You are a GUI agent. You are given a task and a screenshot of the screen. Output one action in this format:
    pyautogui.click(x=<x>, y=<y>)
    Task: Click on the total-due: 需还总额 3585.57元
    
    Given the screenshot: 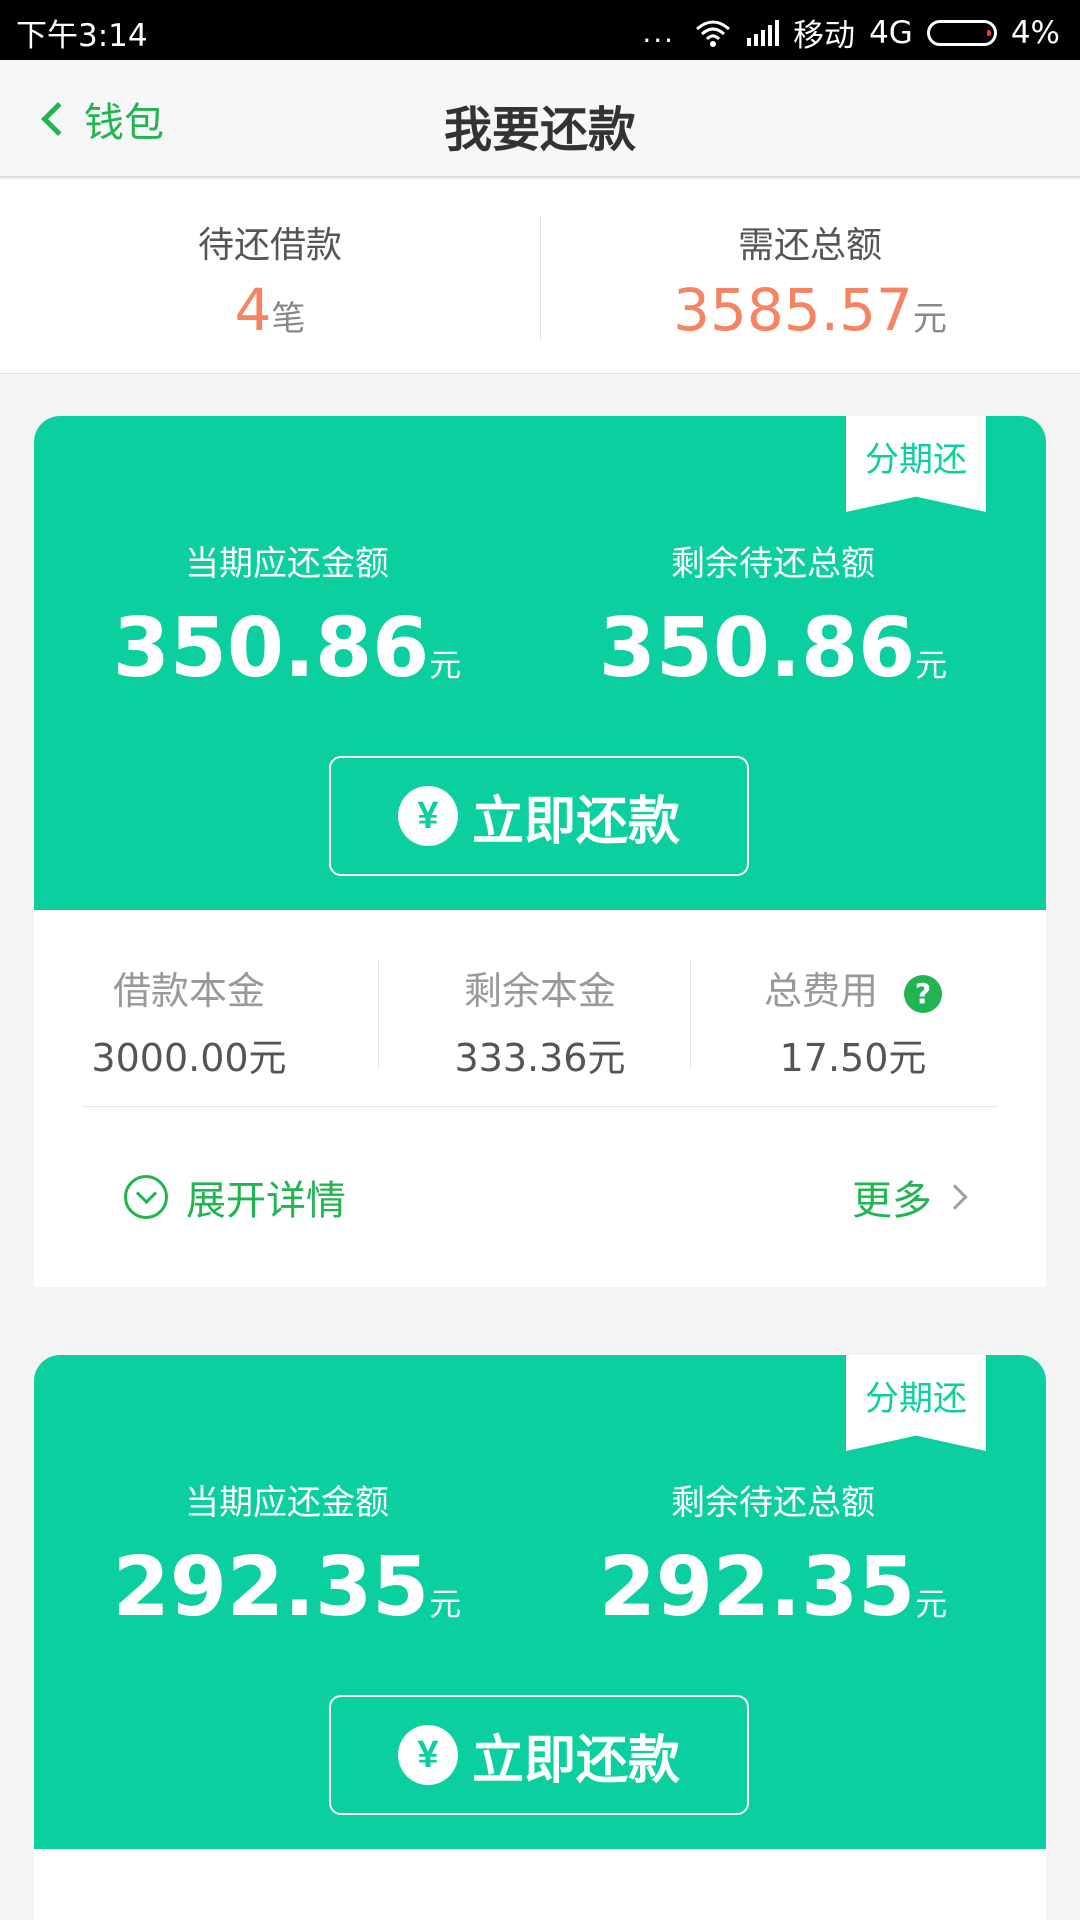 What is the action you would take?
    pyautogui.click(x=810, y=280)
    